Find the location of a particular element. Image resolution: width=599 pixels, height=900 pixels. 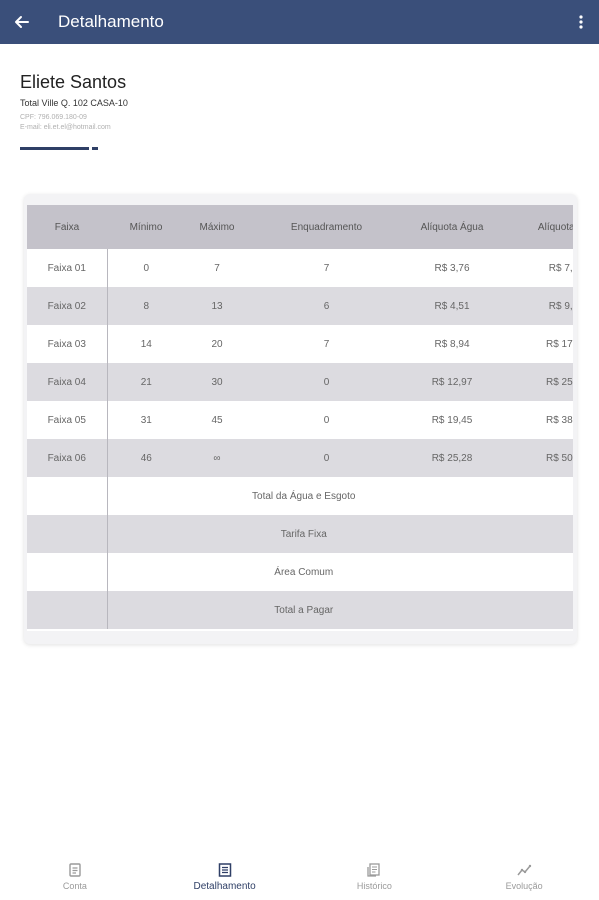

nav-label: Evolução is located at coordinates (524, 886).